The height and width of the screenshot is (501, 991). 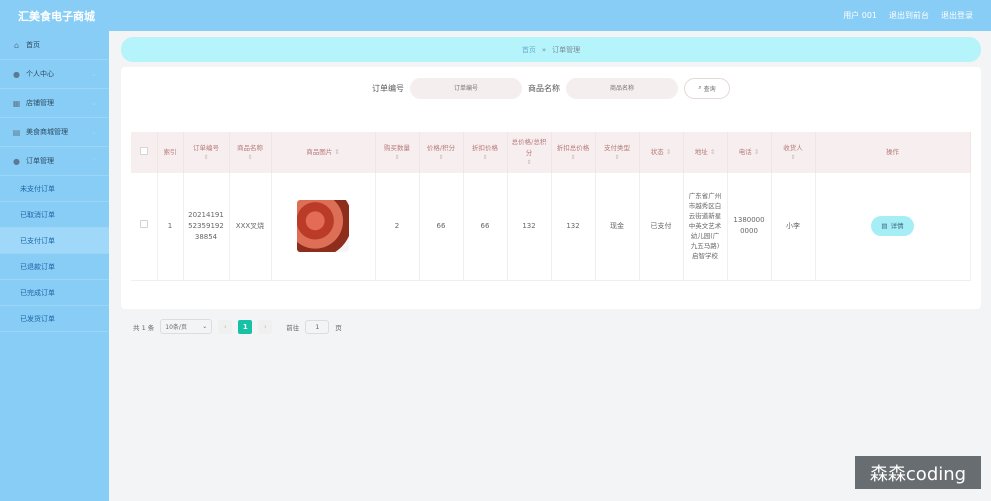 I want to click on food-thumbnail, so click(x=323, y=226).